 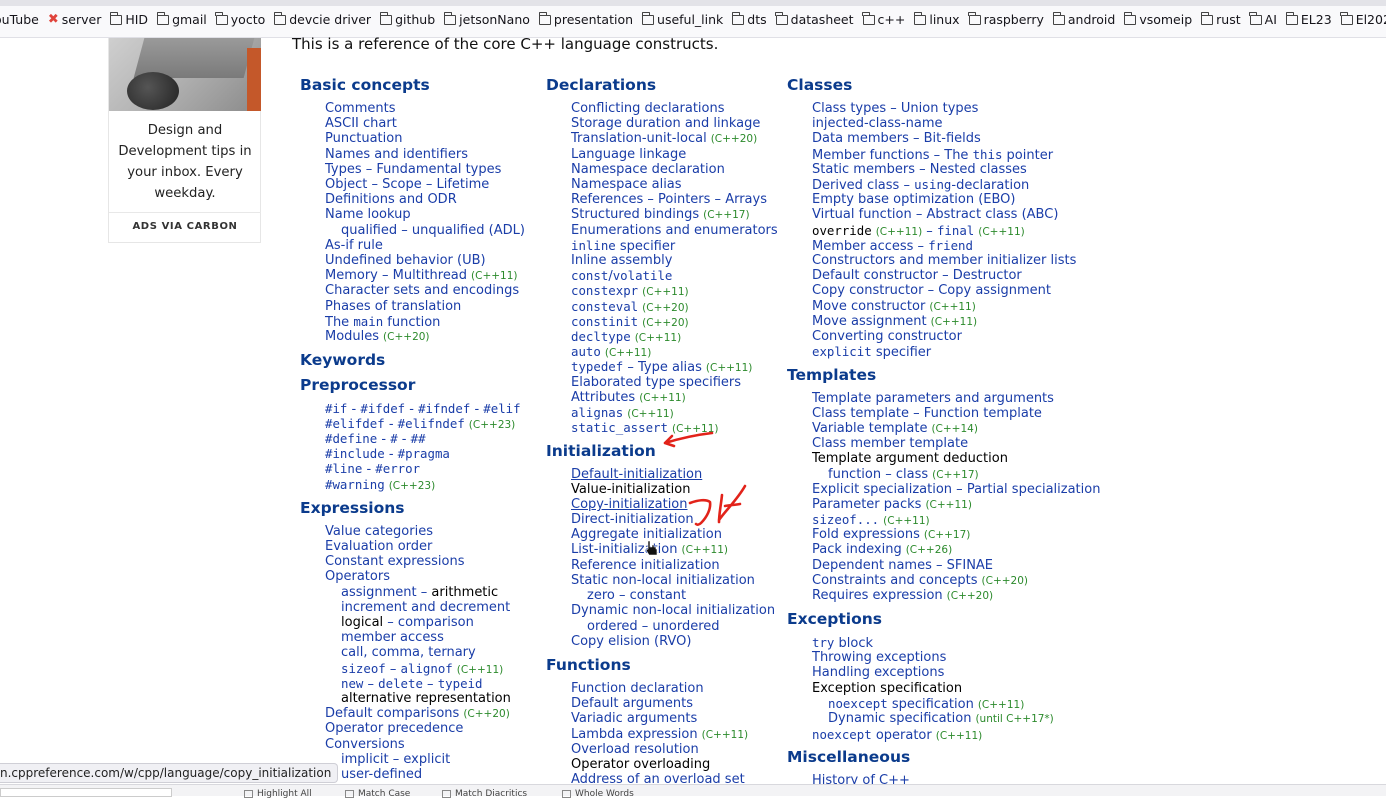 What do you see at coordinates (382, 408) in the screenshot?
I see `nav-link: #ifdef` at bounding box center [382, 408].